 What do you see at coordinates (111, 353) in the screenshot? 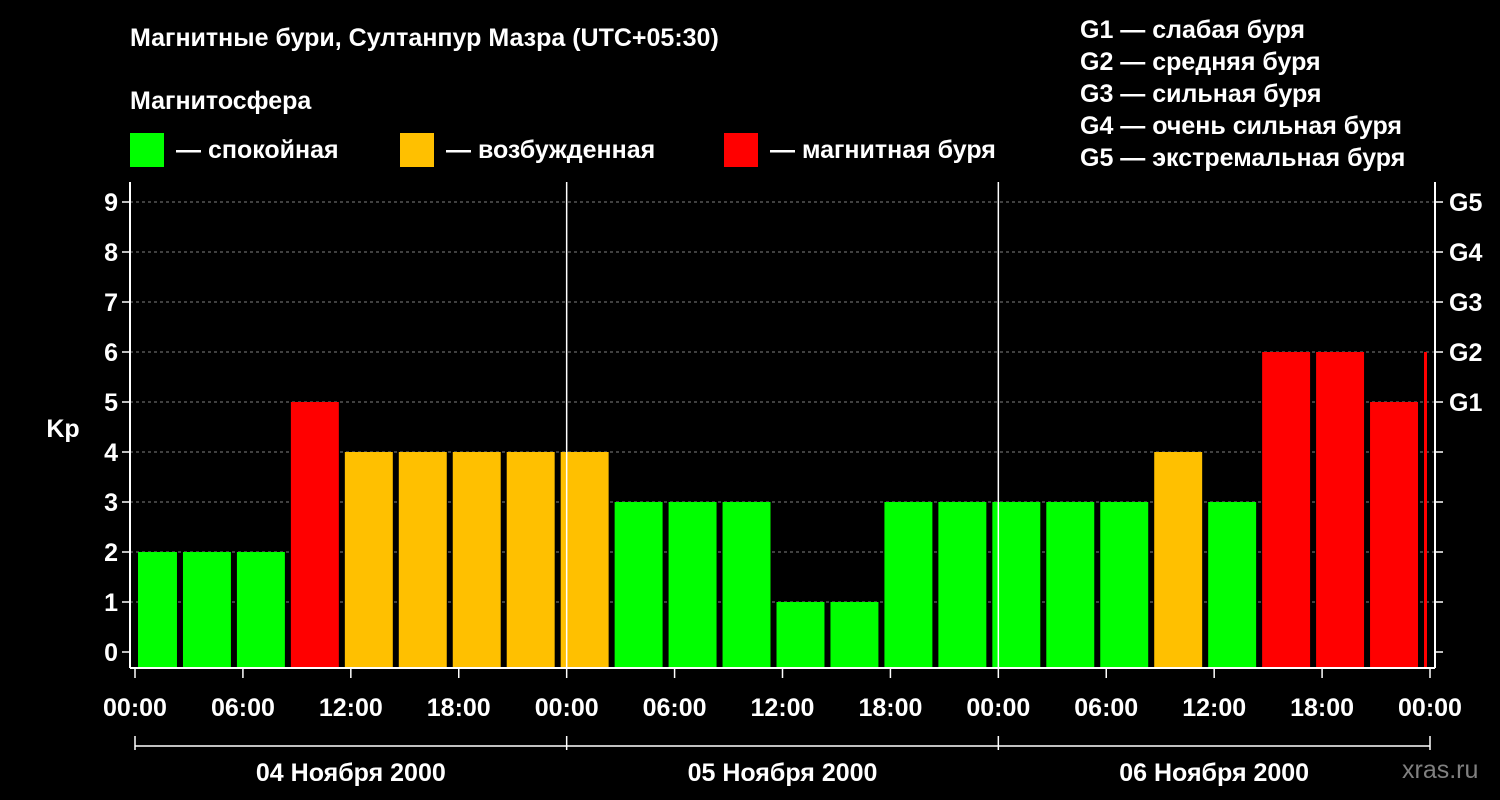
I see `y-tick-label: 6` at bounding box center [111, 353].